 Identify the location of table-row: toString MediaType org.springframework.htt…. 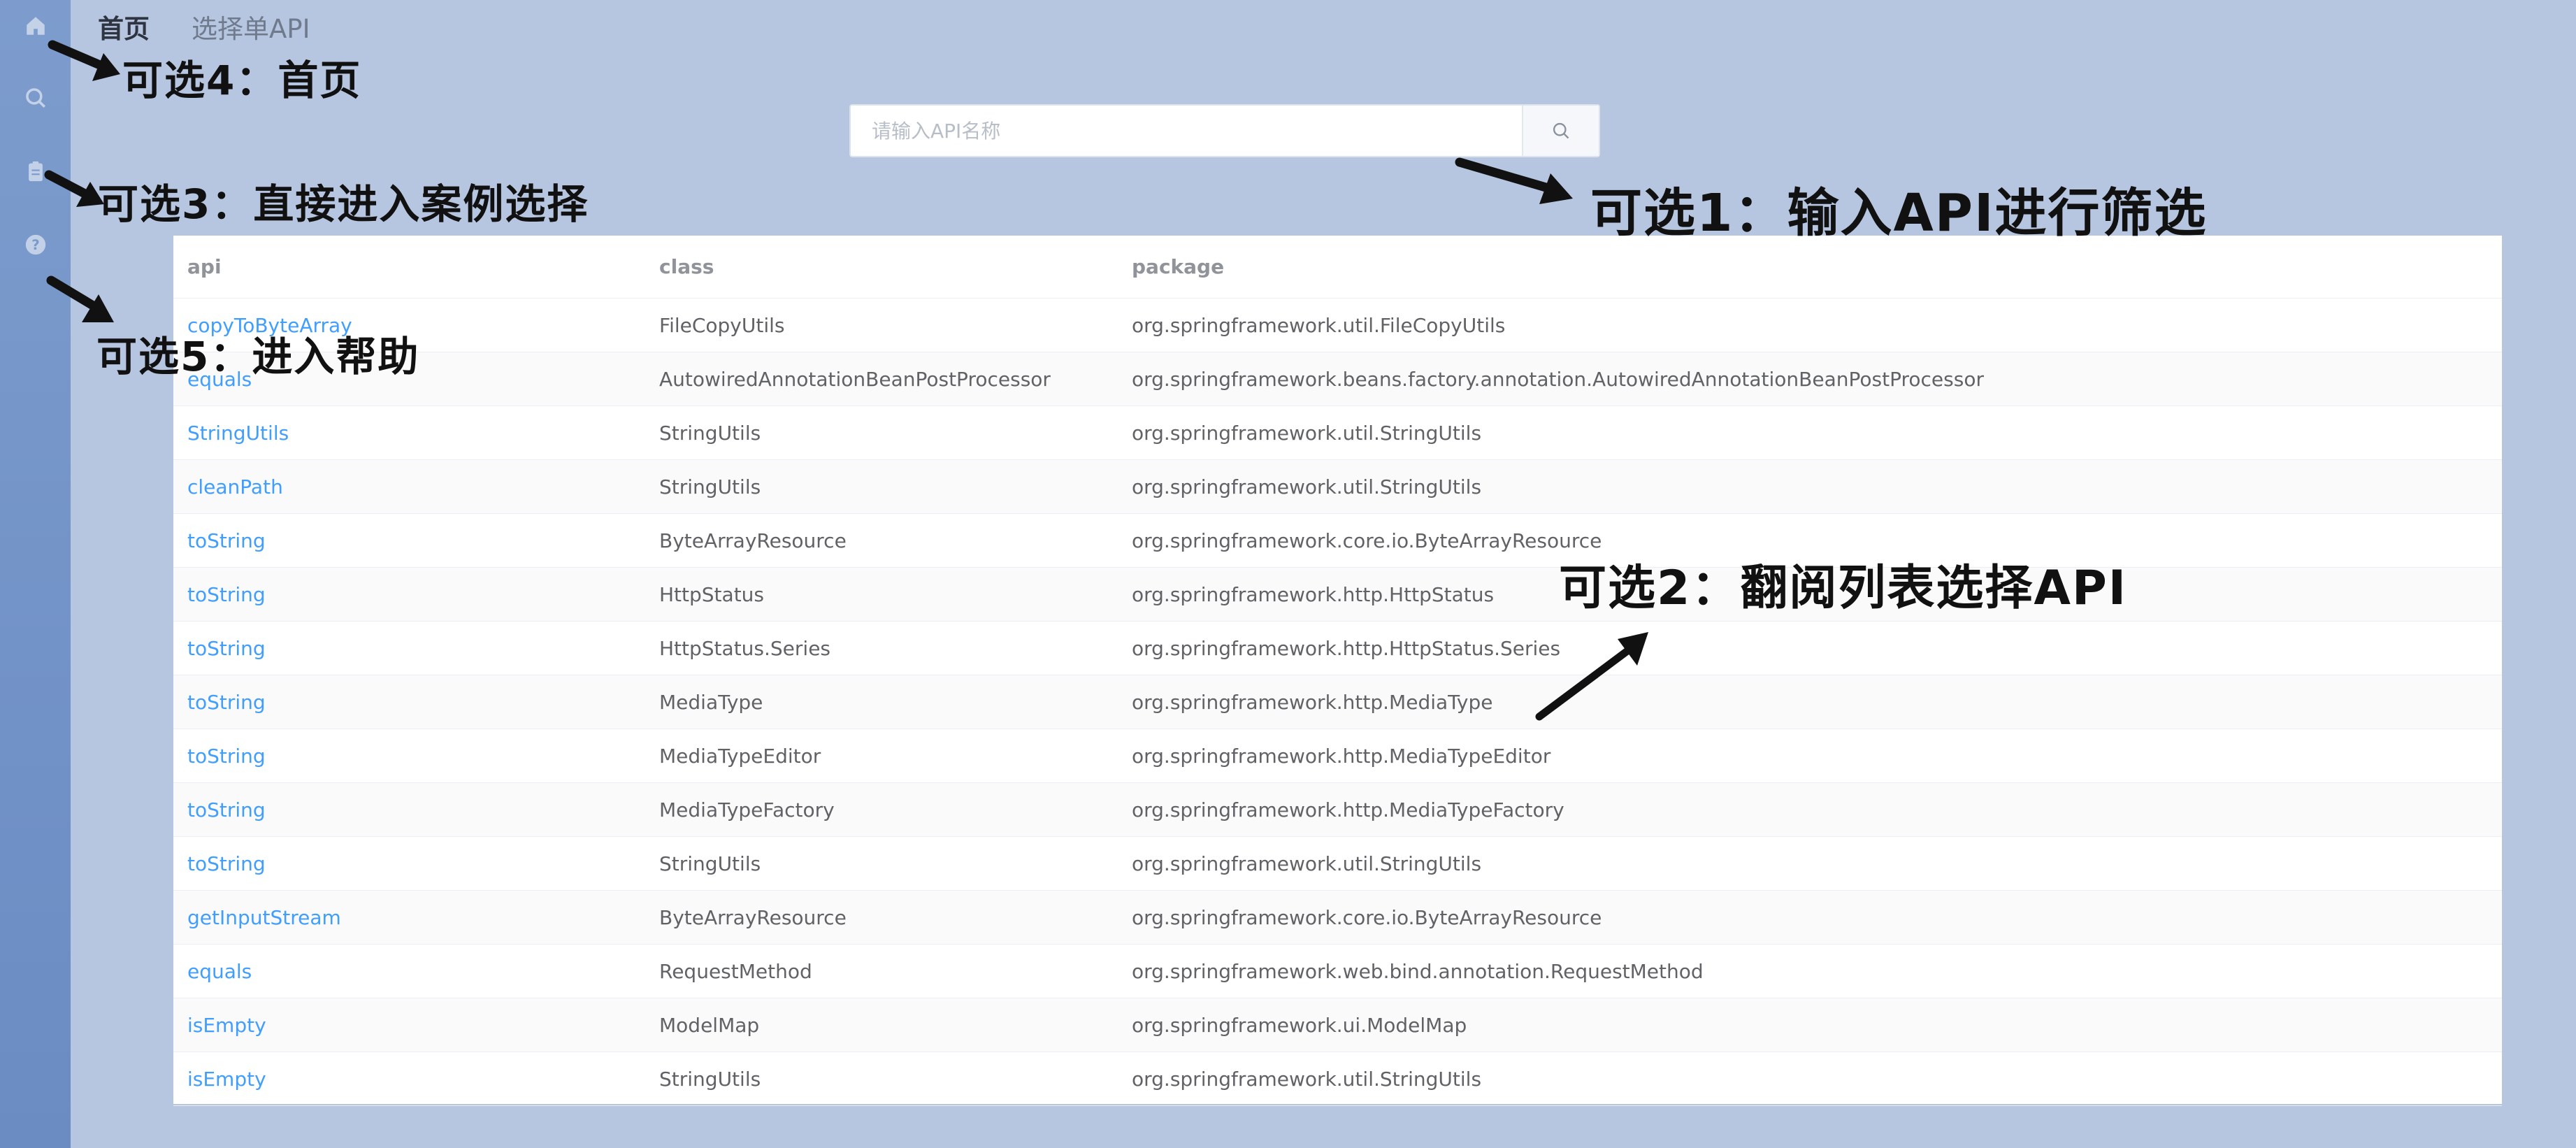
(1337, 702).